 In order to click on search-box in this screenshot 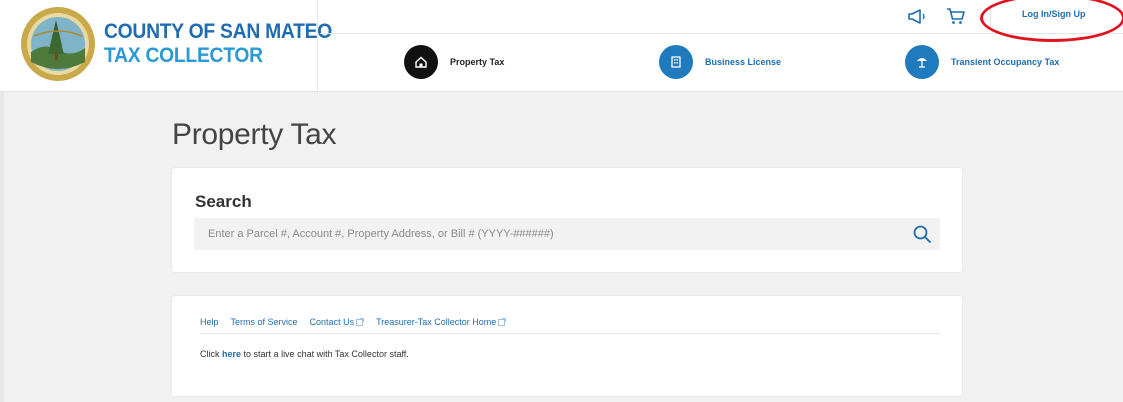, I will do `click(567, 234)`.